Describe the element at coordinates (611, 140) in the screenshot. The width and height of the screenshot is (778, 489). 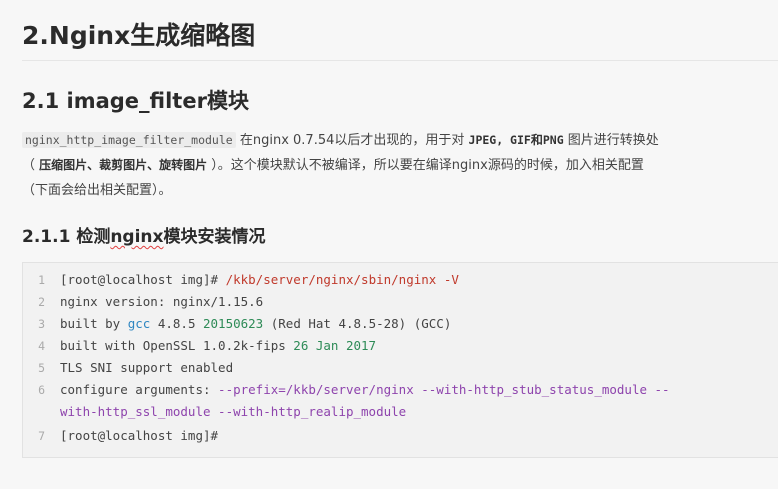
I see `paragraph-text: 图片进行转换处` at that location.